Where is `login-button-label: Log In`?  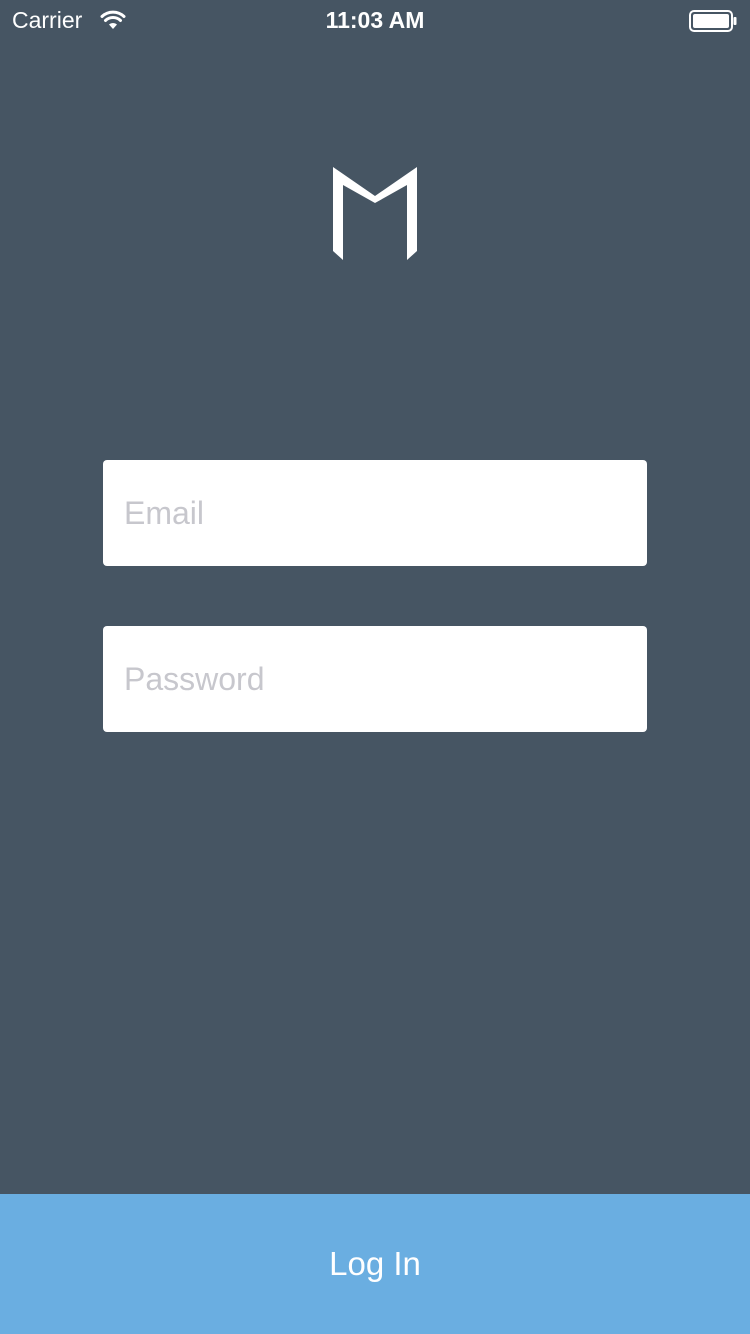 login-button-label: Log In is located at coordinates (375, 1263).